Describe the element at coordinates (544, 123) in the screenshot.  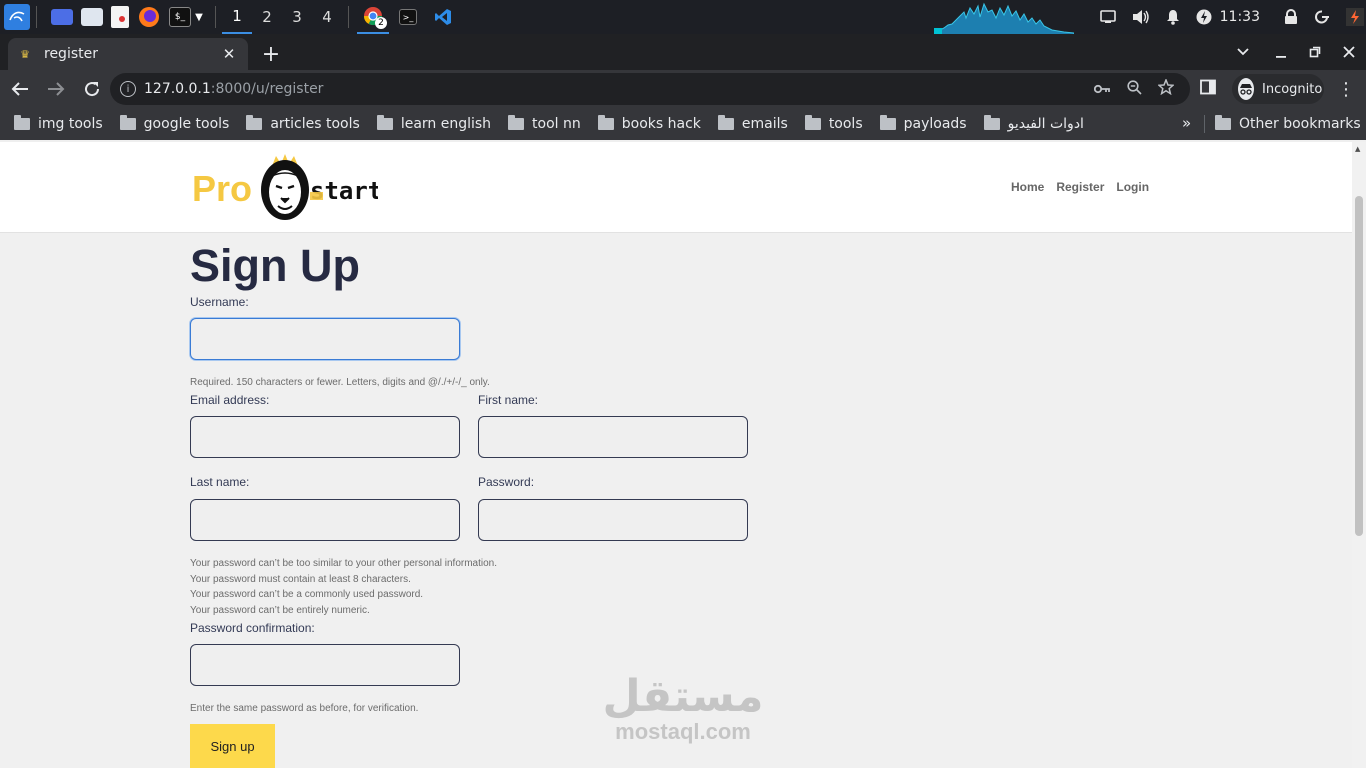
I see `bookmark-folder: tool nn` at that location.